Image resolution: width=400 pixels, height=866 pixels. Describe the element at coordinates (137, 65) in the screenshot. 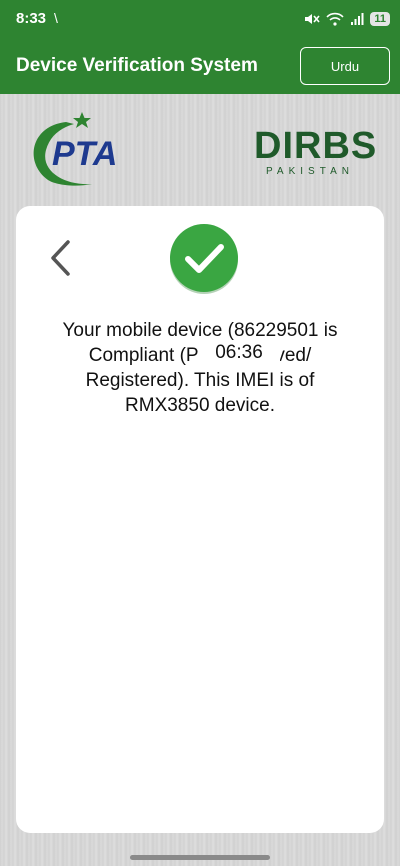

I see `app-title: Device Verification System` at that location.